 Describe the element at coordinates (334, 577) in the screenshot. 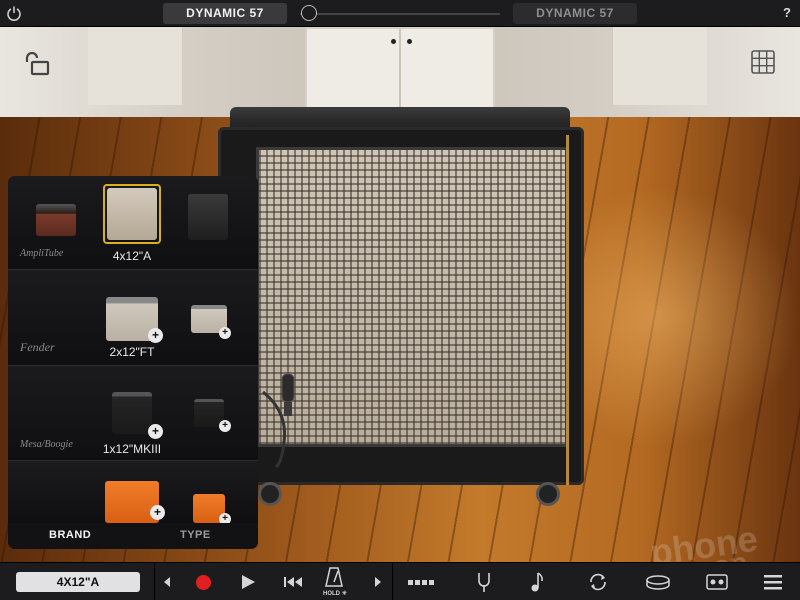

I see `metronome-icon` at that location.